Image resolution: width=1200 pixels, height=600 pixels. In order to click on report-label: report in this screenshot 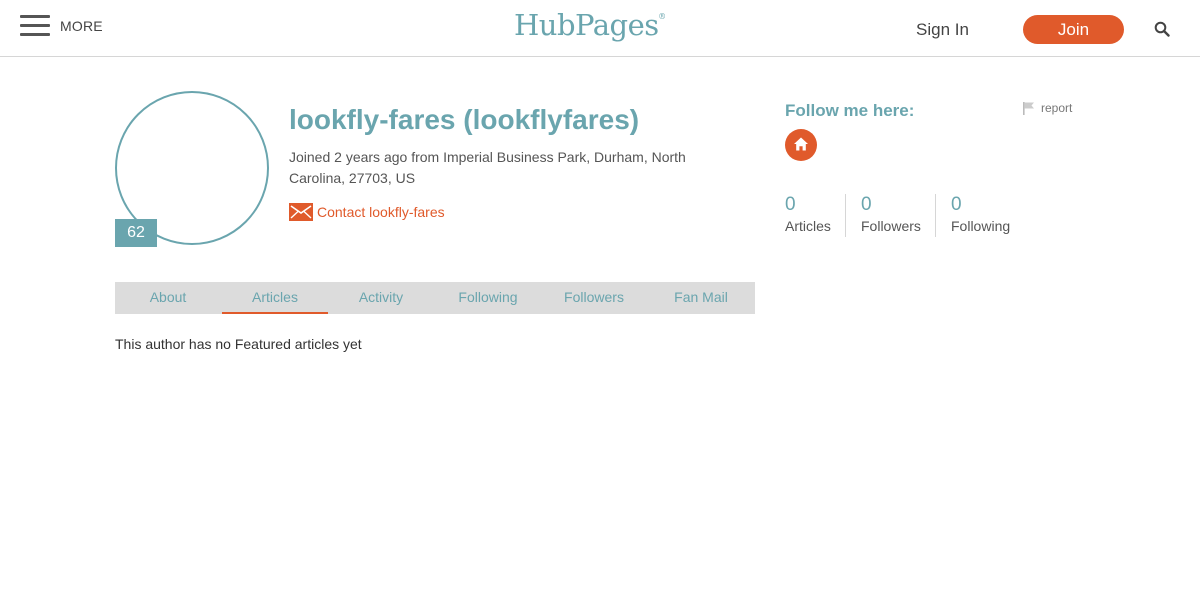, I will do `click(1057, 108)`.